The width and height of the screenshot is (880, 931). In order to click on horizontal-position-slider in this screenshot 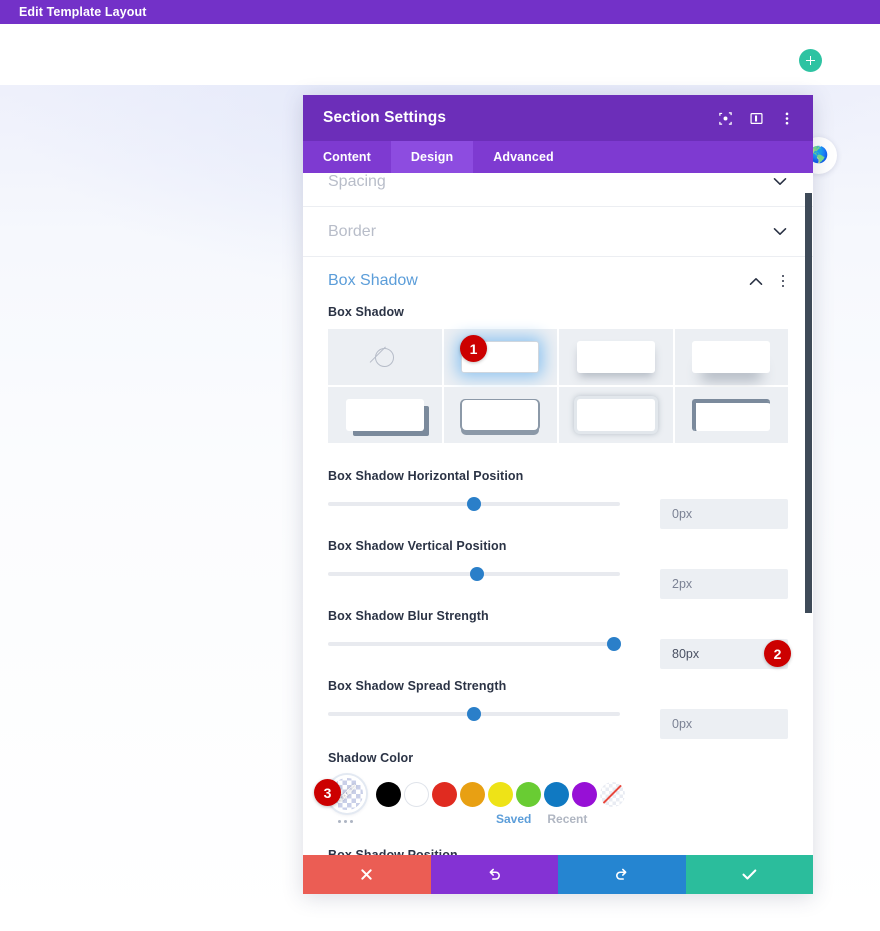, I will do `click(474, 504)`.